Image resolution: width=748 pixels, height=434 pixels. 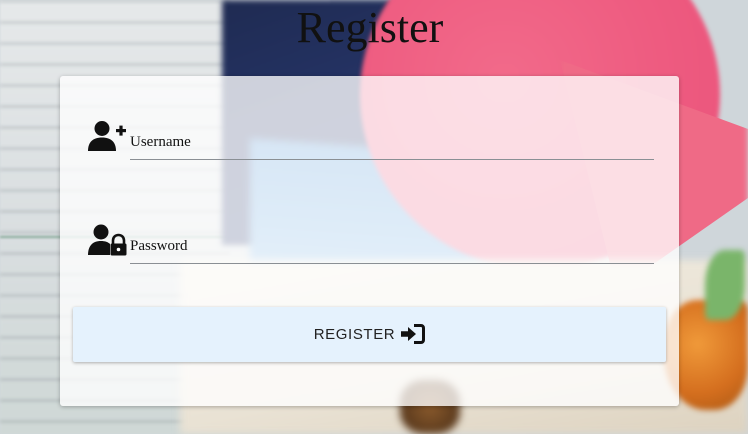 What do you see at coordinates (725, 285) in the screenshot?
I see `background-leaf-shape` at bounding box center [725, 285].